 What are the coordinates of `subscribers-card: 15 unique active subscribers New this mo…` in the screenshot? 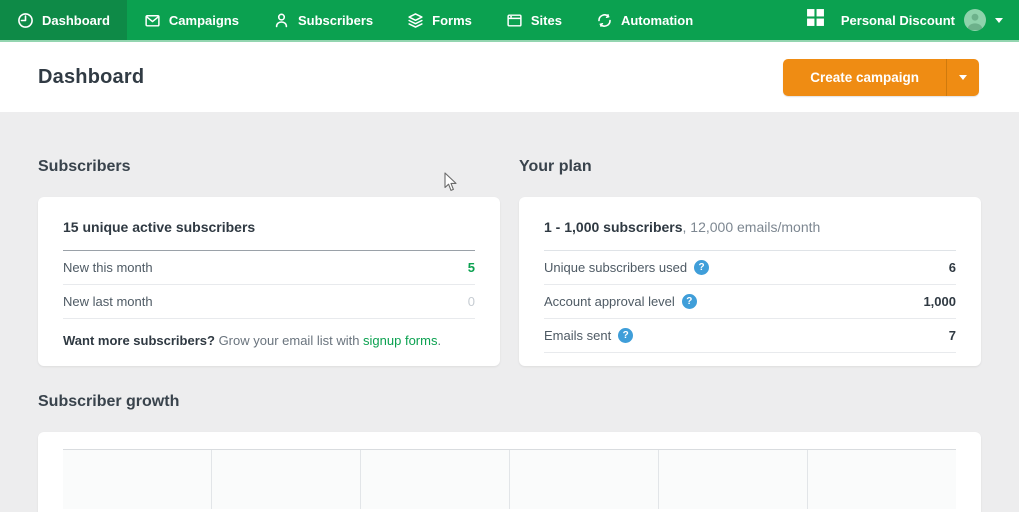 It's located at (269, 281).